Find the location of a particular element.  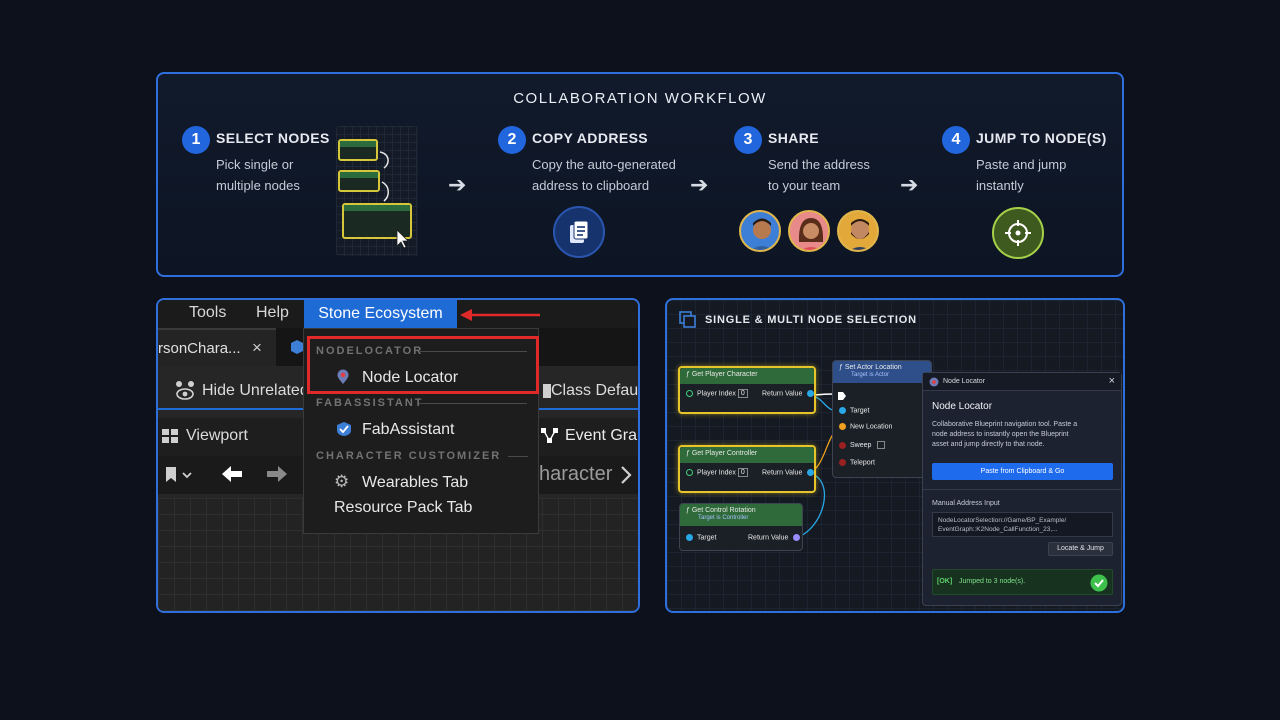

sweep-checkbox is located at coordinates (881, 445).